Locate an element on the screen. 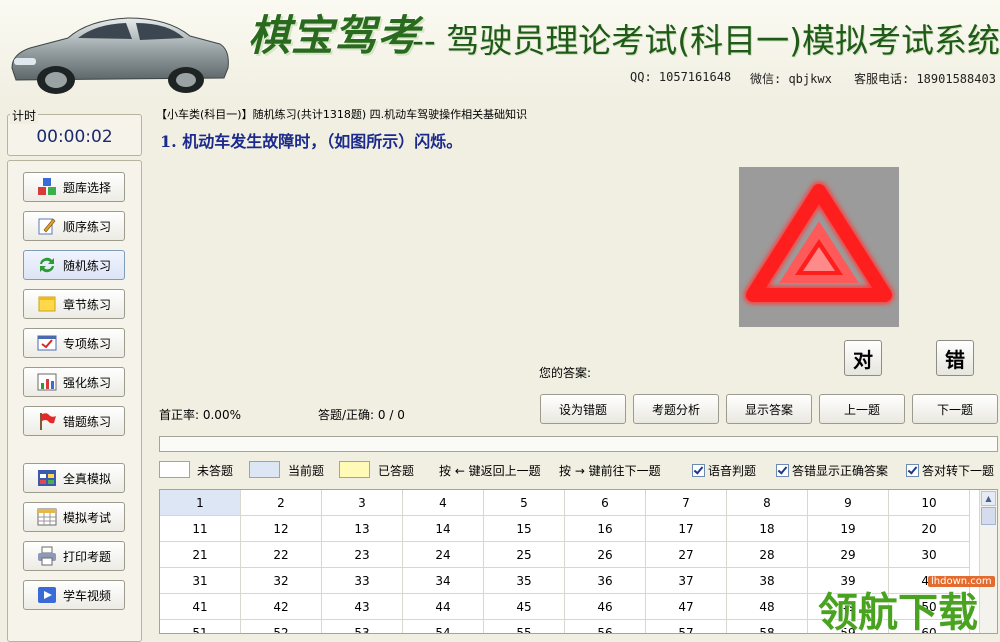 The height and width of the screenshot is (642, 1000). question-number-cell: 17 is located at coordinates (686, 529).